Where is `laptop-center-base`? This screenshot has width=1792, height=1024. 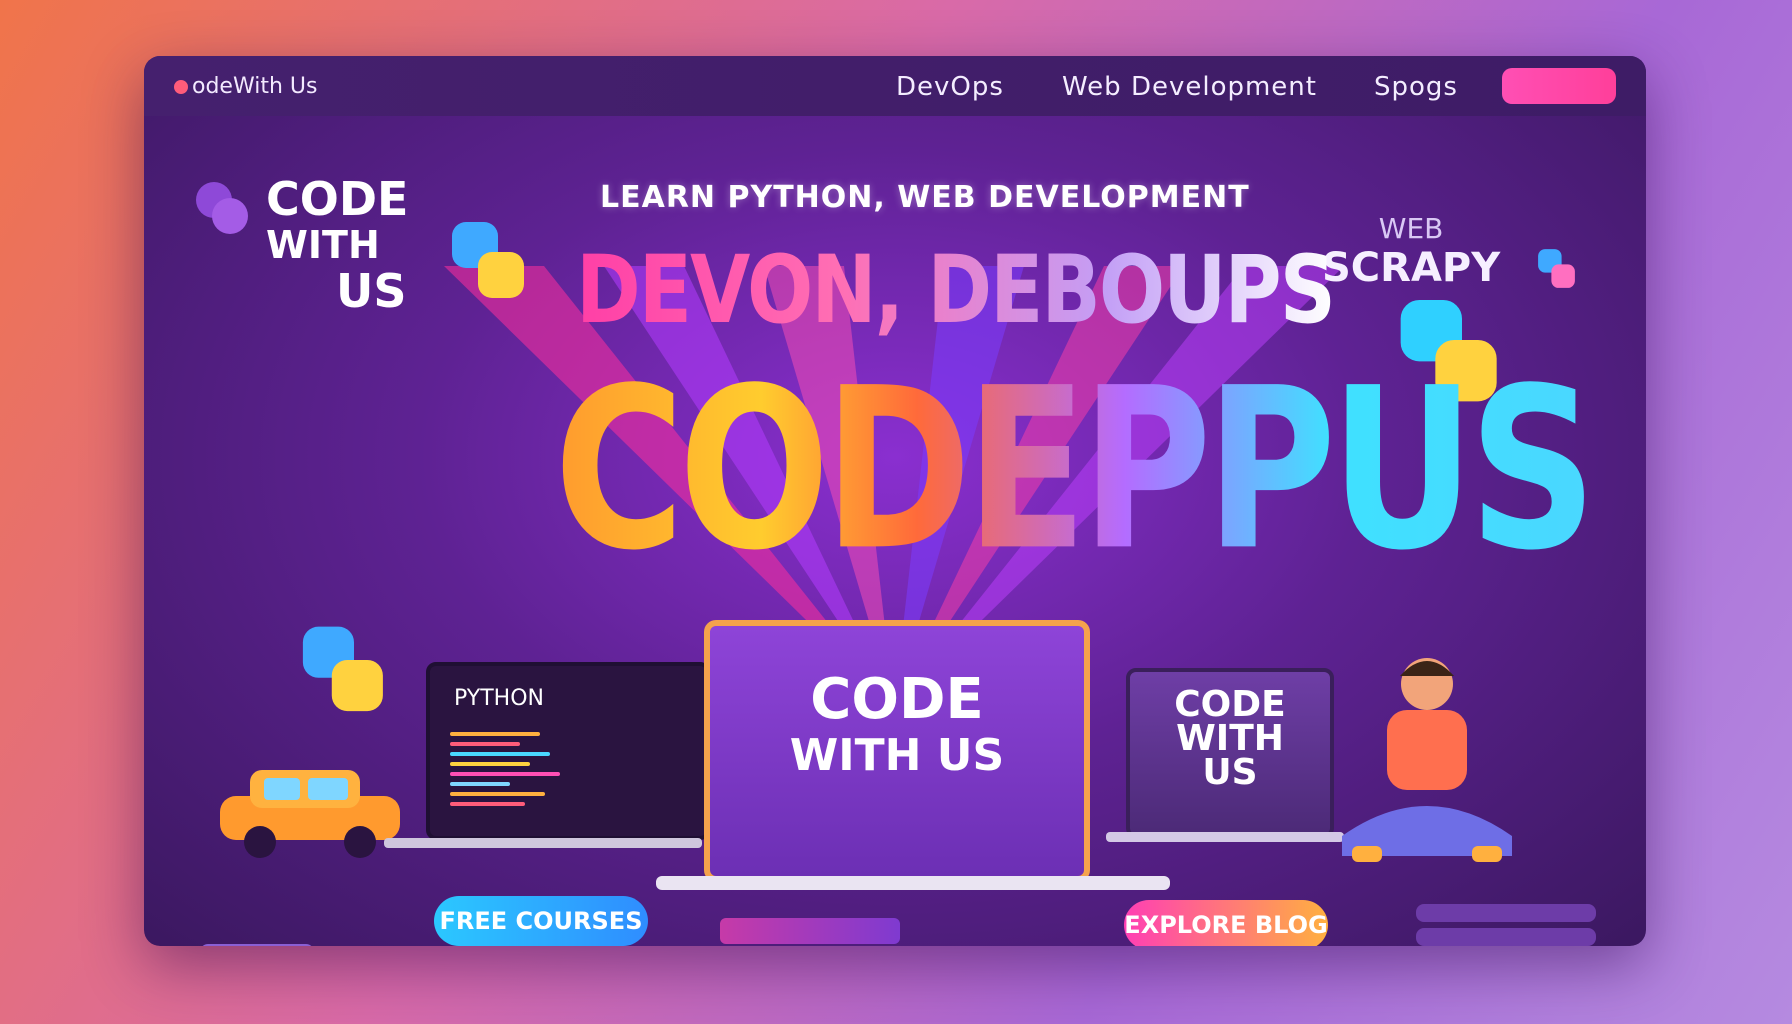 laptop-center-base is located at coordinates (913, 883).